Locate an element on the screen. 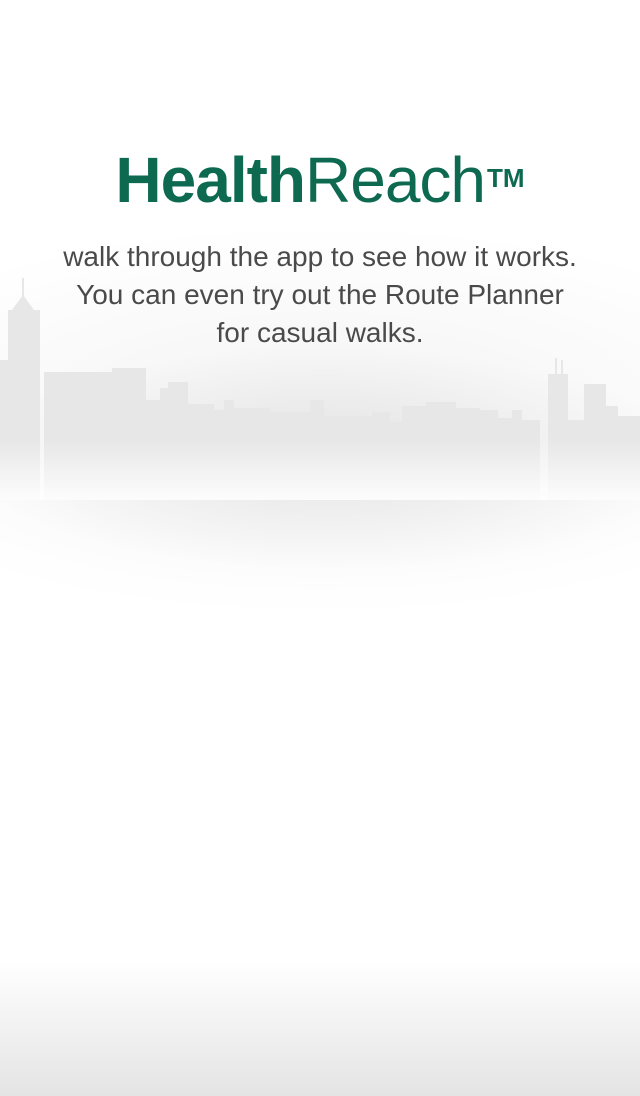  logo-health-text: Health is located at coordinates (210, 180).